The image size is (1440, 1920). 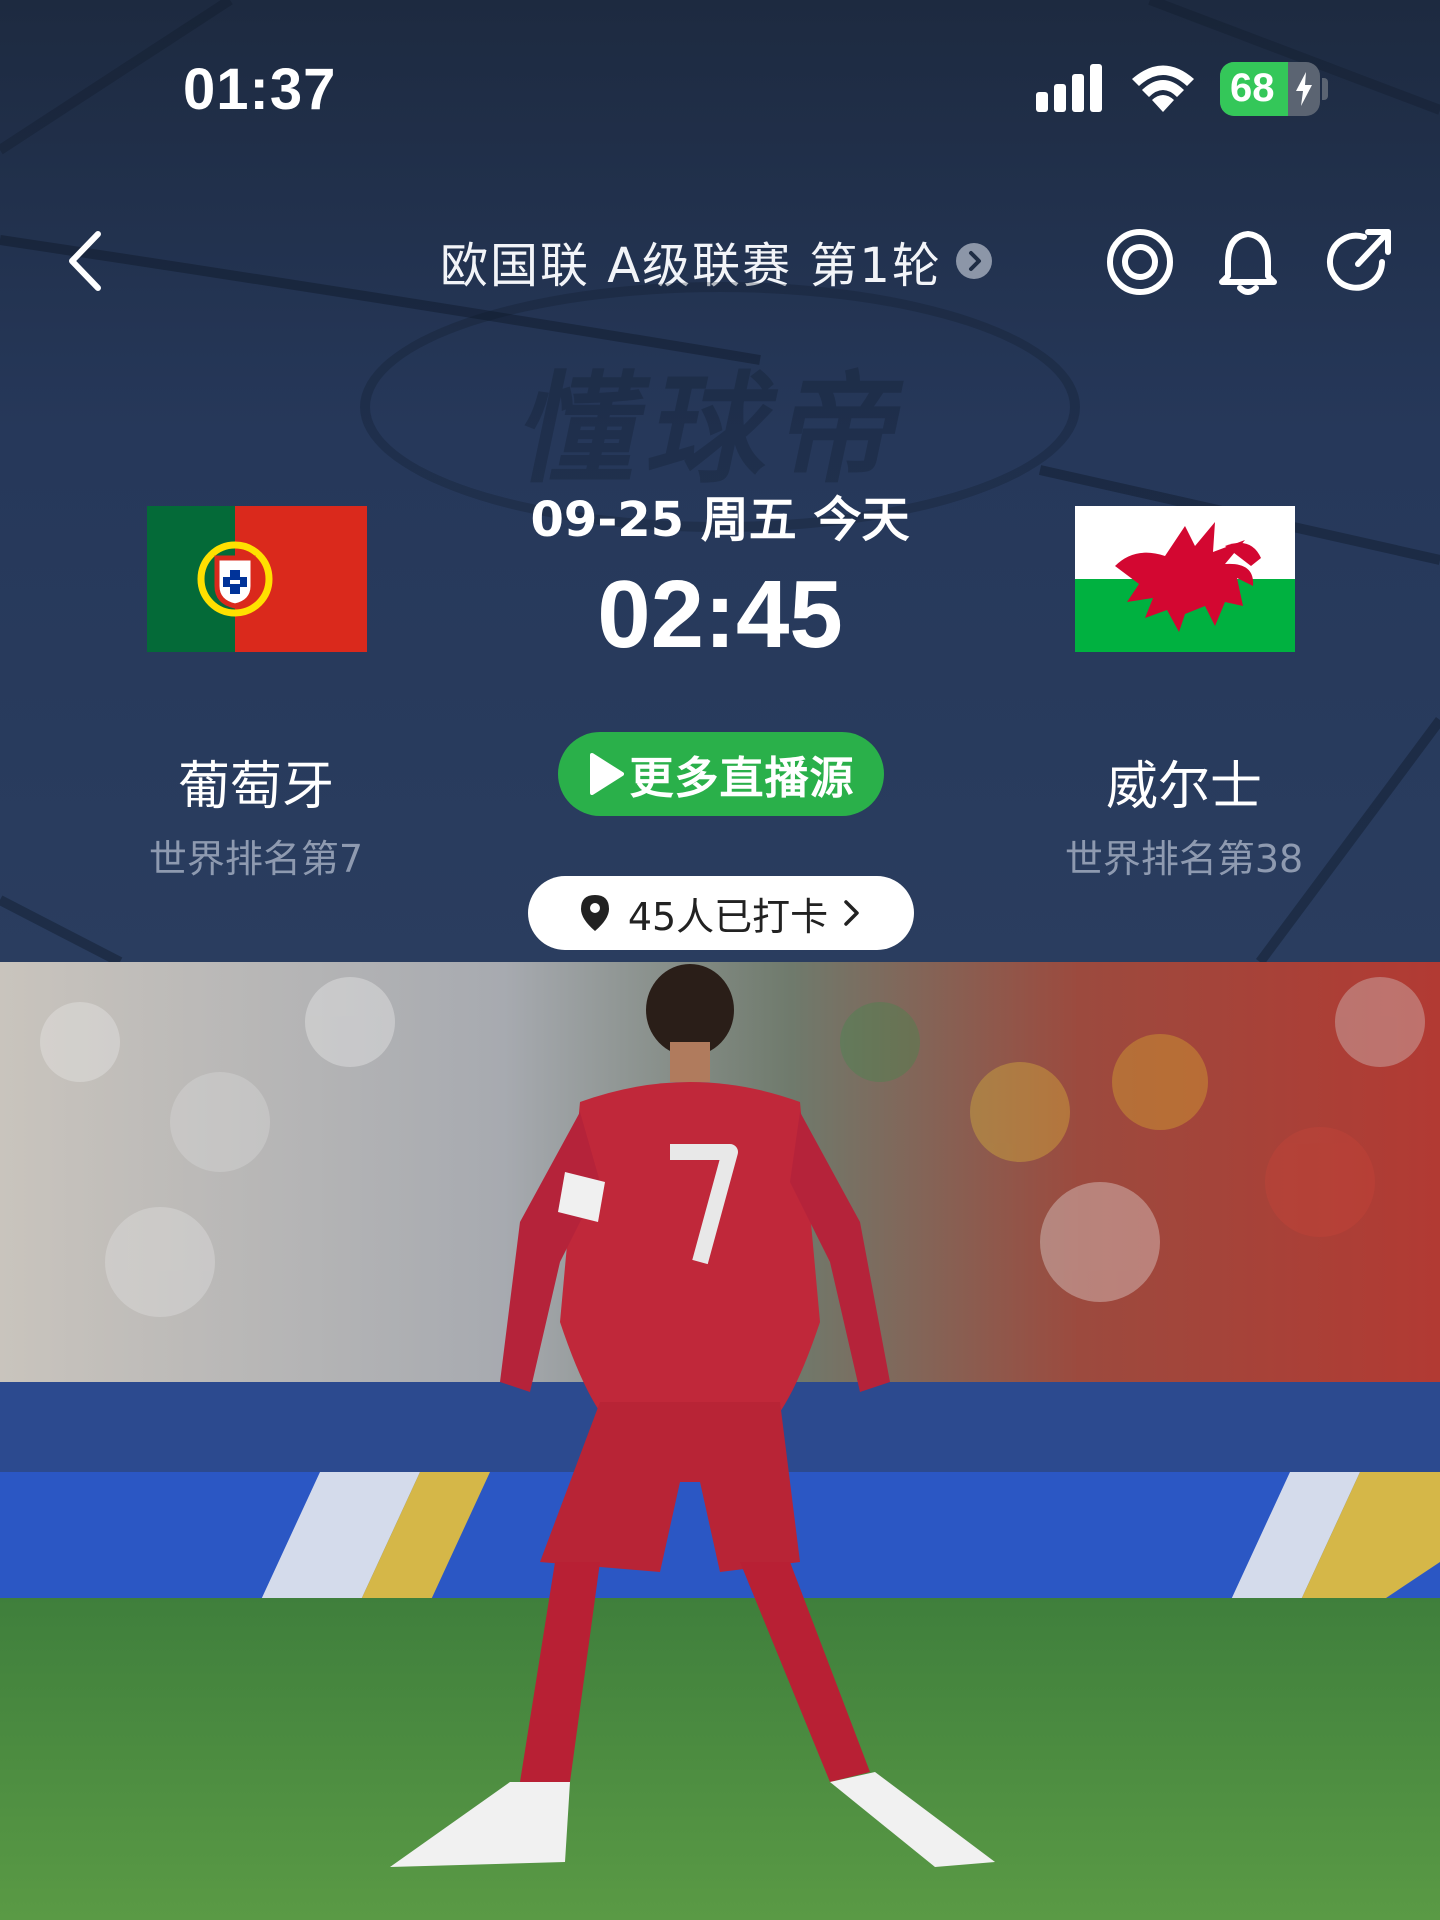 I want to click on home-team-name: 葡萄牙, so click(x=256, y=781).